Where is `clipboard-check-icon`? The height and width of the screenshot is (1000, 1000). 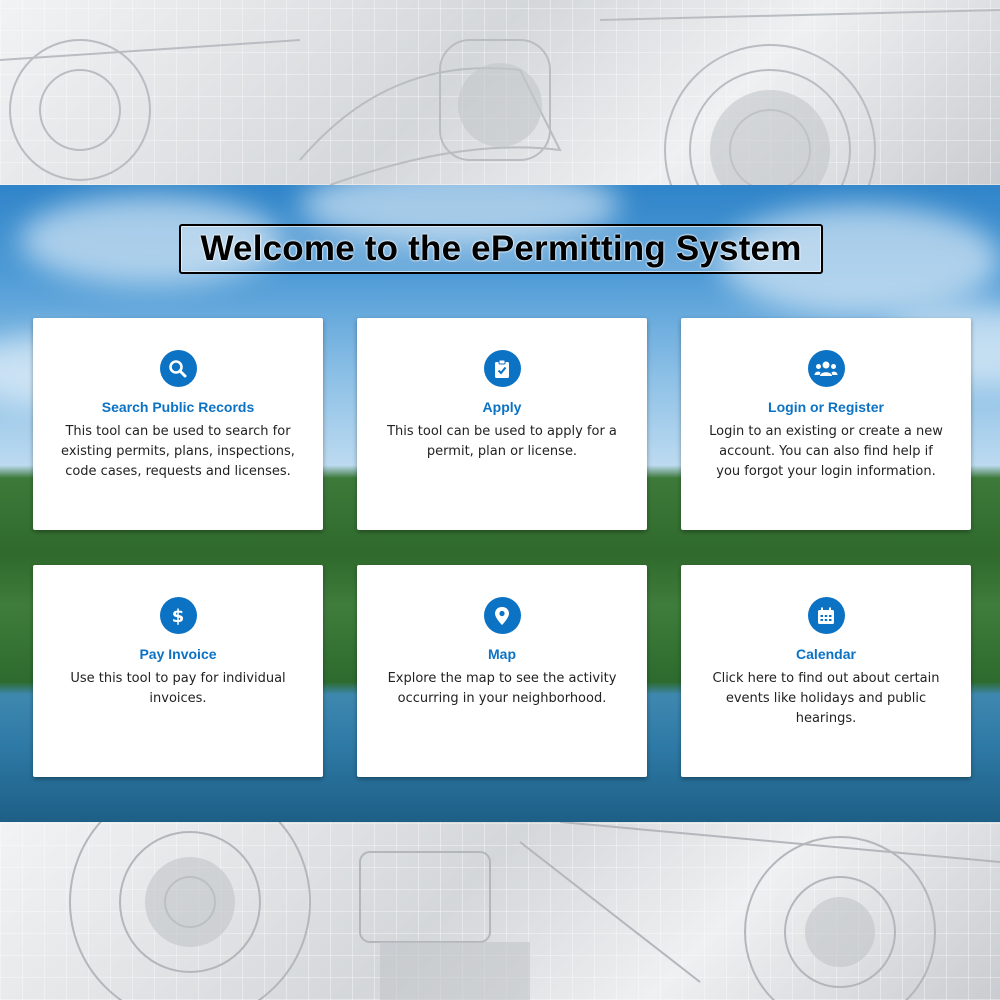 clipboard-check-icon is located at coordinates (502, 368).